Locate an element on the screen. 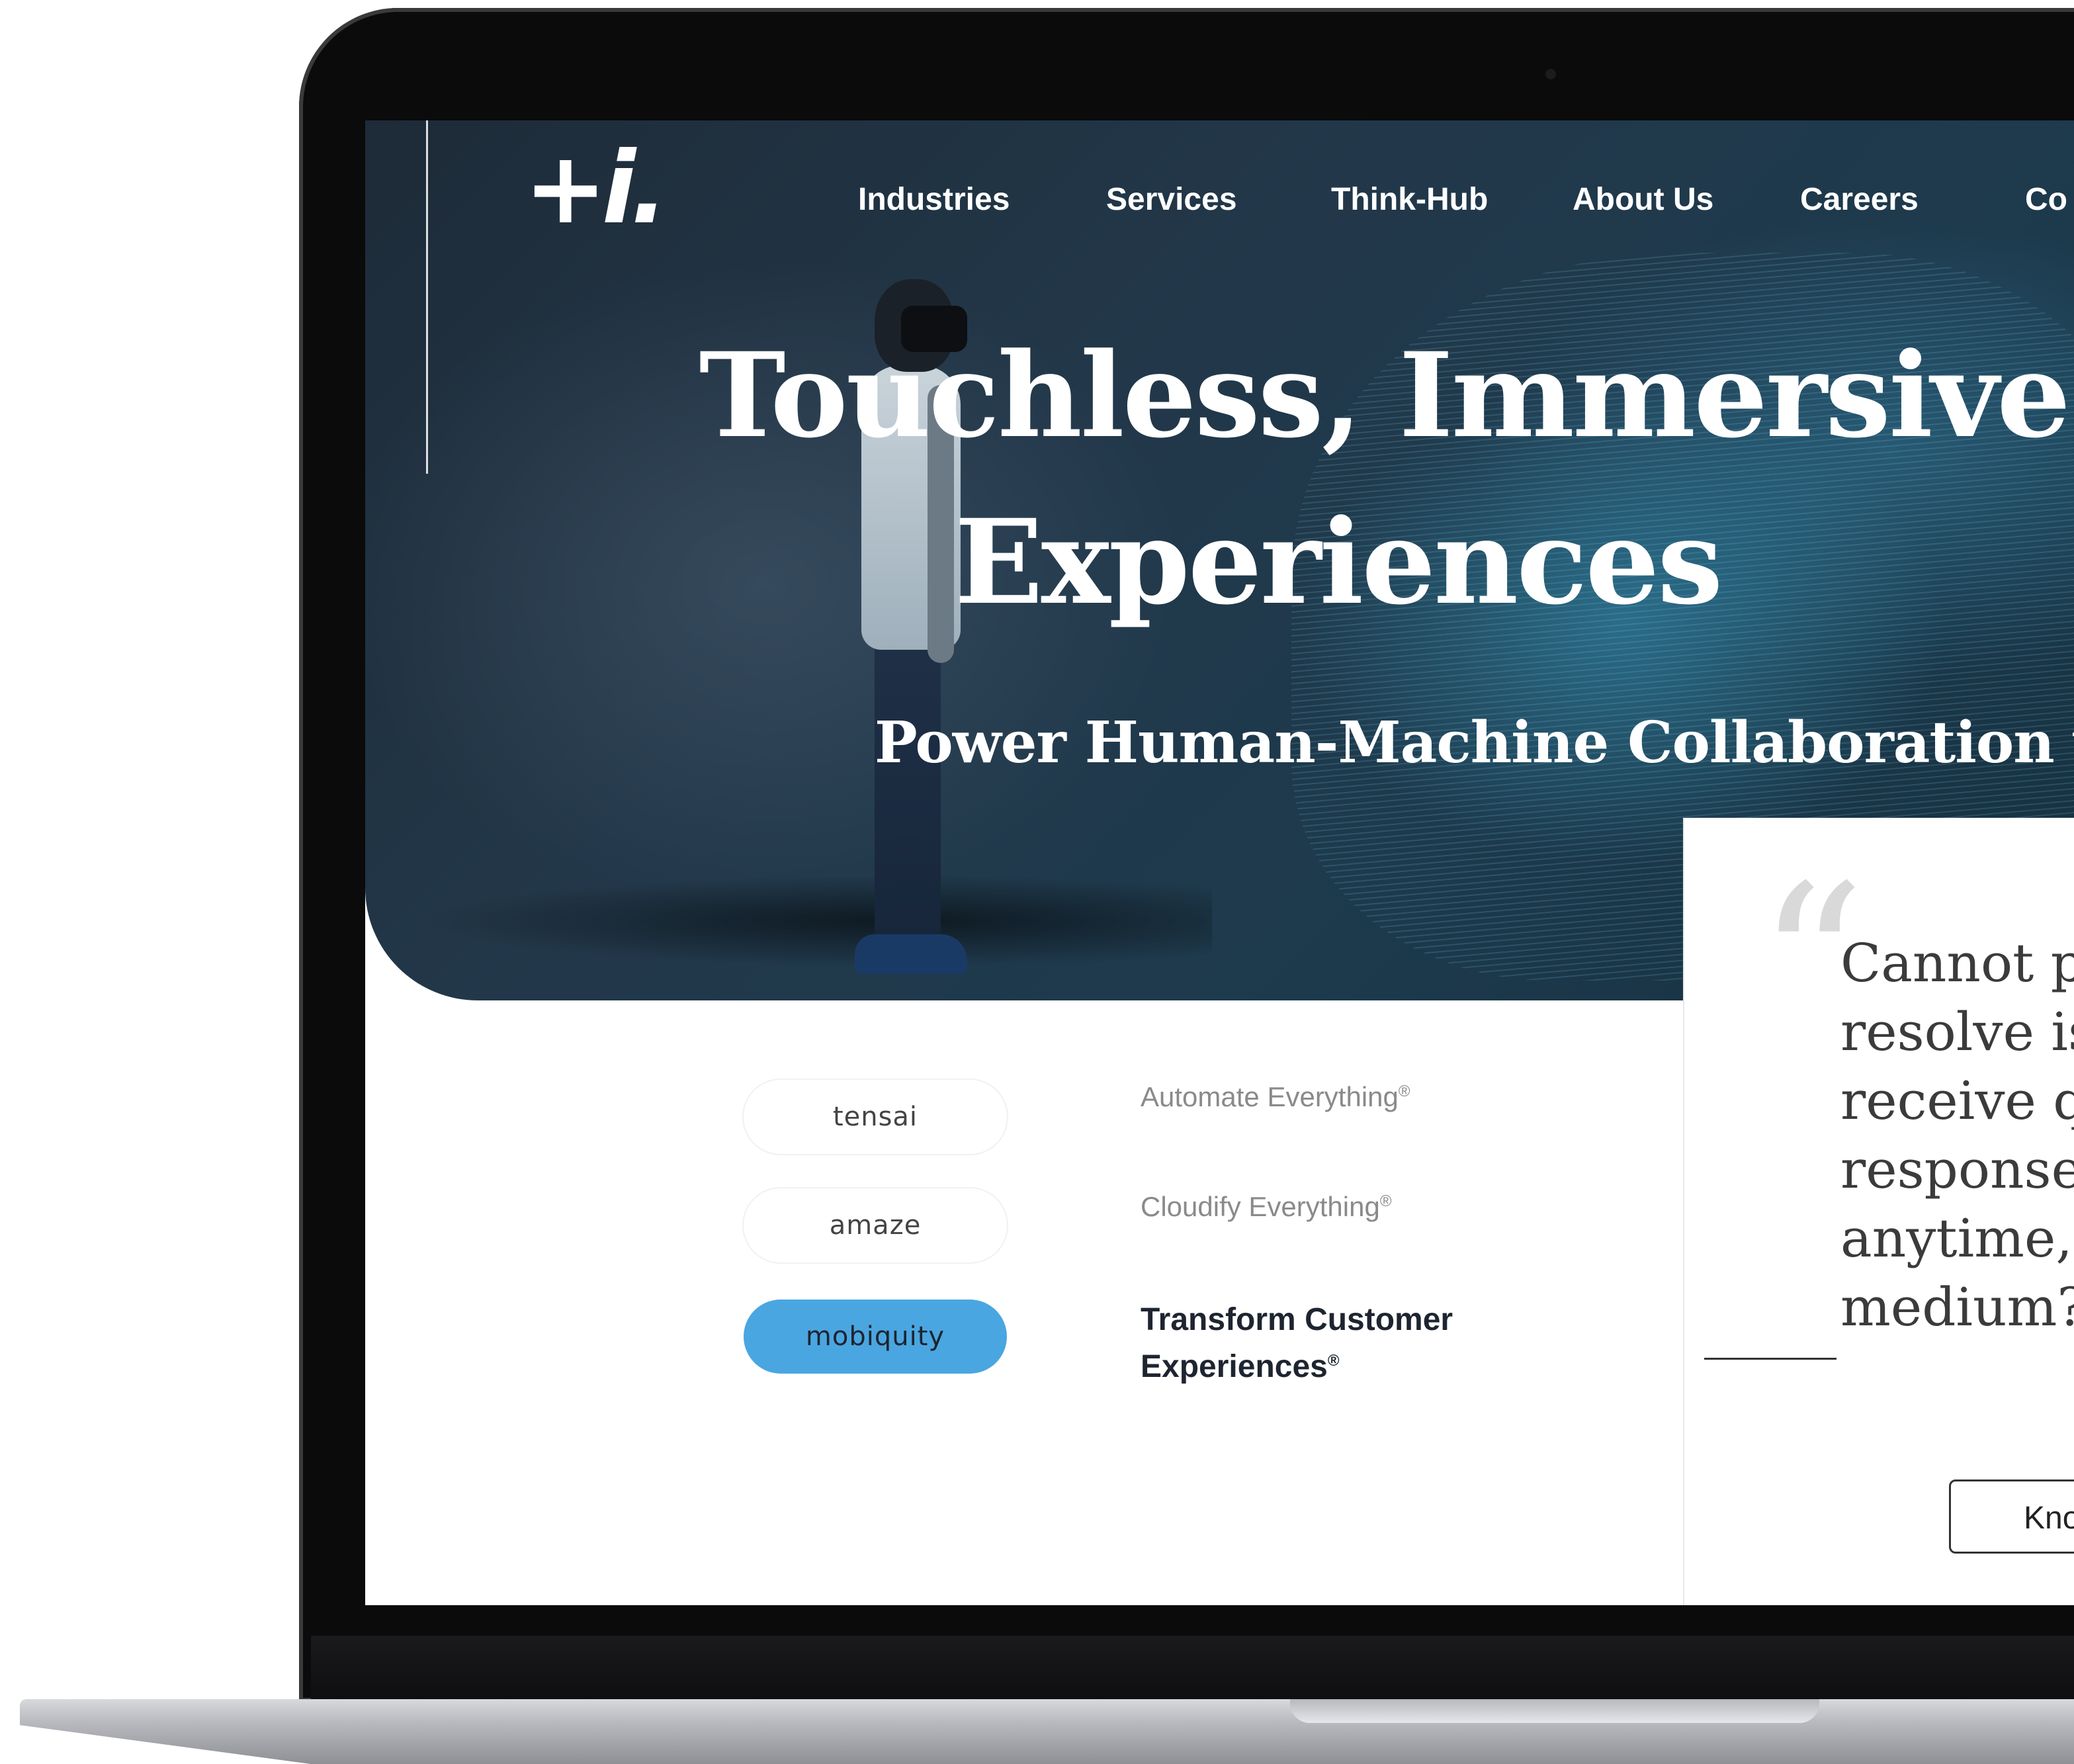  site-logo: +i. is located at coordinates (596, 188).